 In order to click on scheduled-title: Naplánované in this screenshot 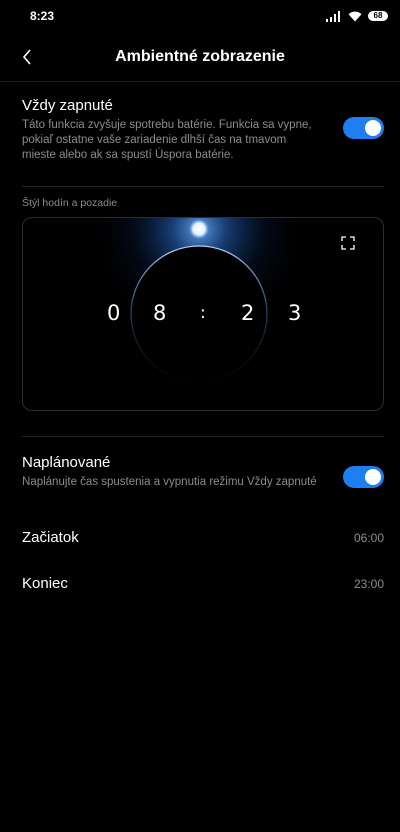, I will do `click(66, 462)`.